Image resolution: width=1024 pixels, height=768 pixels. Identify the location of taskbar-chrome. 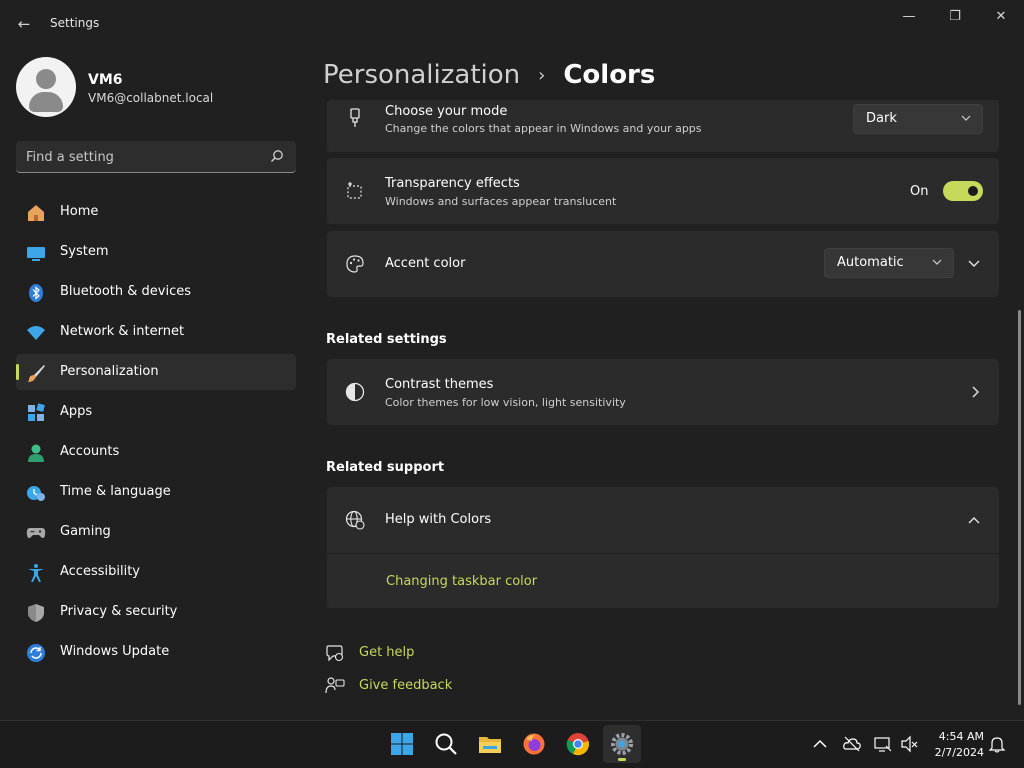
(578, 744).